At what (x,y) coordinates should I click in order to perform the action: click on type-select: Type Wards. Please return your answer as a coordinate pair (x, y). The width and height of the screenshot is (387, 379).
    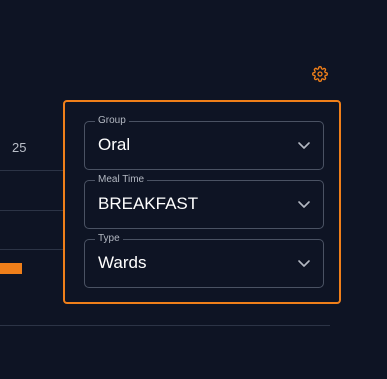
    Looking at the image, I should click on (204, 260).